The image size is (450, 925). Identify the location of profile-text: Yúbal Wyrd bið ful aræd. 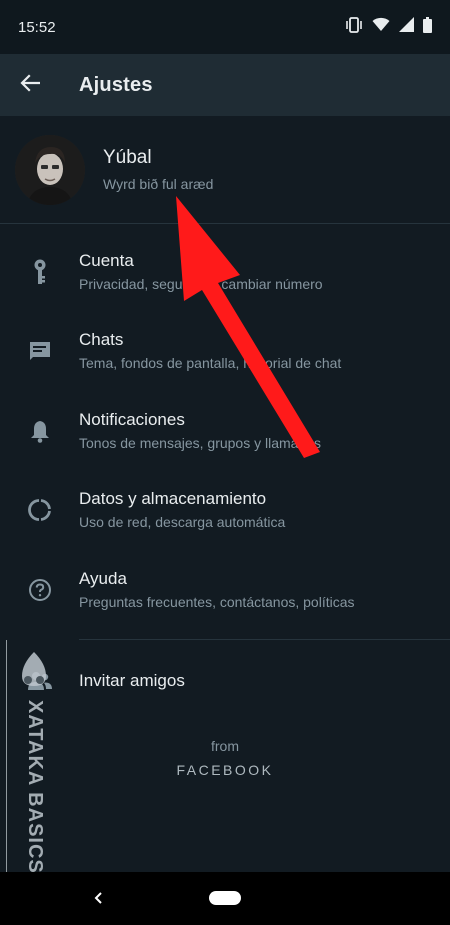
(158, 169).